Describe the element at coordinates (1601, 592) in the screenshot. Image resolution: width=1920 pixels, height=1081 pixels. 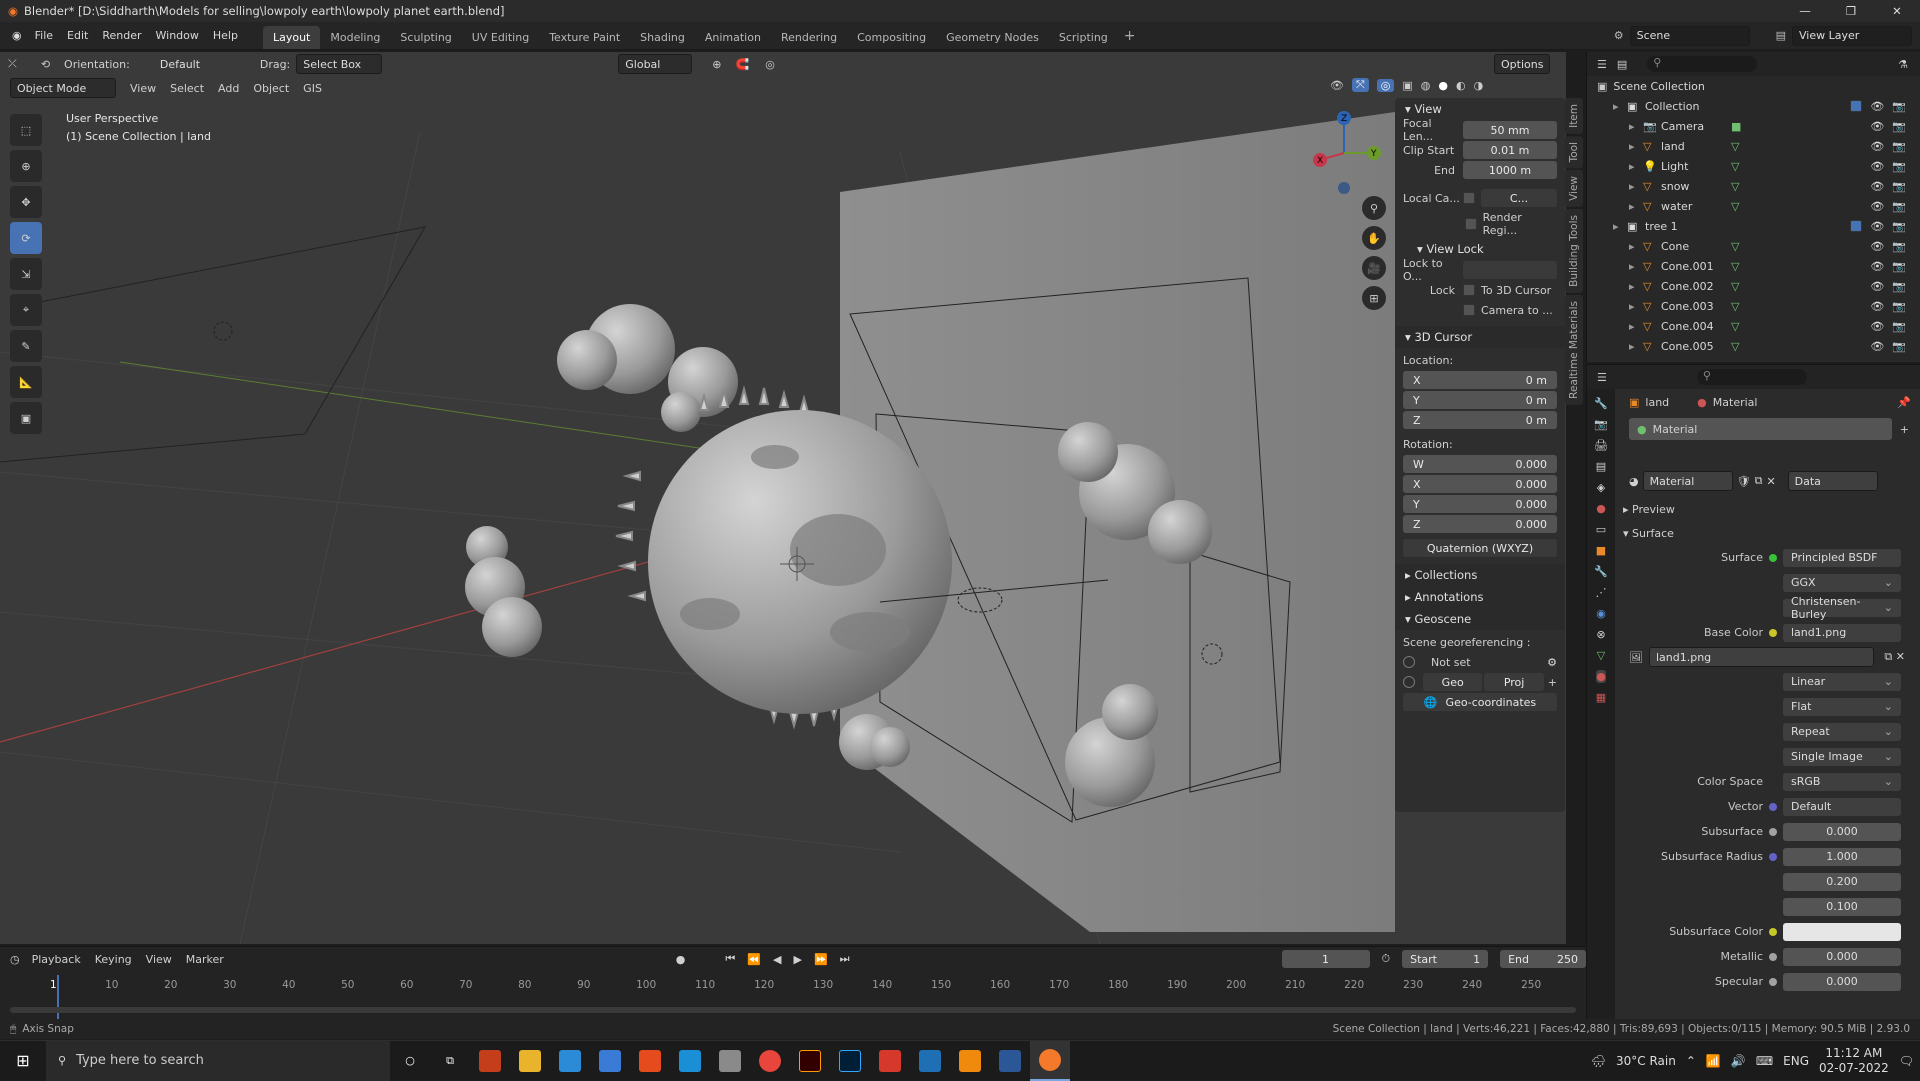
I see `particles-tab-icon: ⋰` at that location.